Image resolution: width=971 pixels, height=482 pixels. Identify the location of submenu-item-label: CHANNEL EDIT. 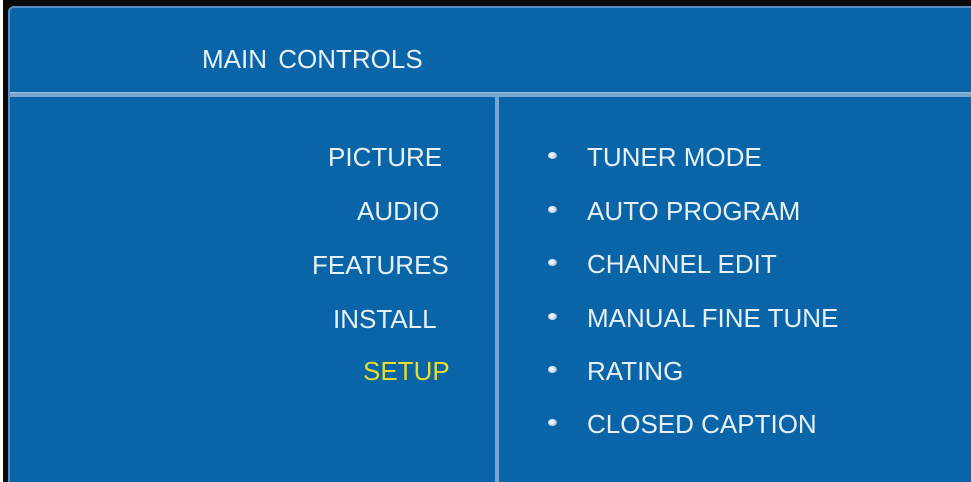
(682, 263).